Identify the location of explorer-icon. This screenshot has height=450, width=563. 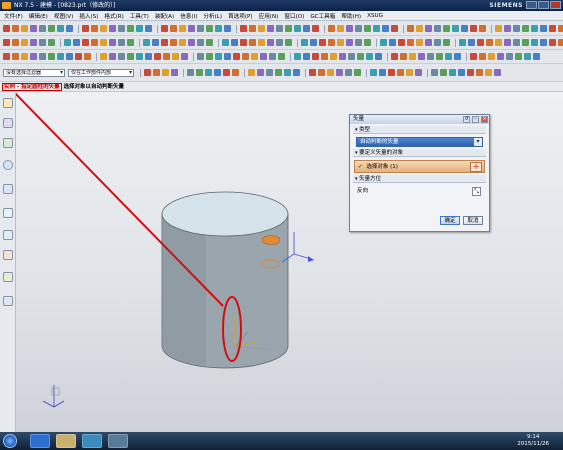
(66, 441).